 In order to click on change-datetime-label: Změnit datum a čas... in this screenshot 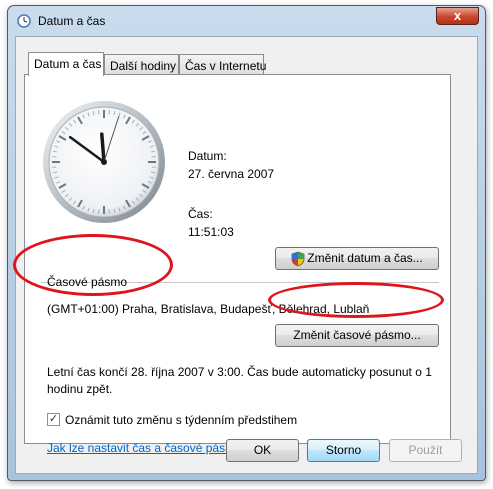, I will do `click(365, 258)`.